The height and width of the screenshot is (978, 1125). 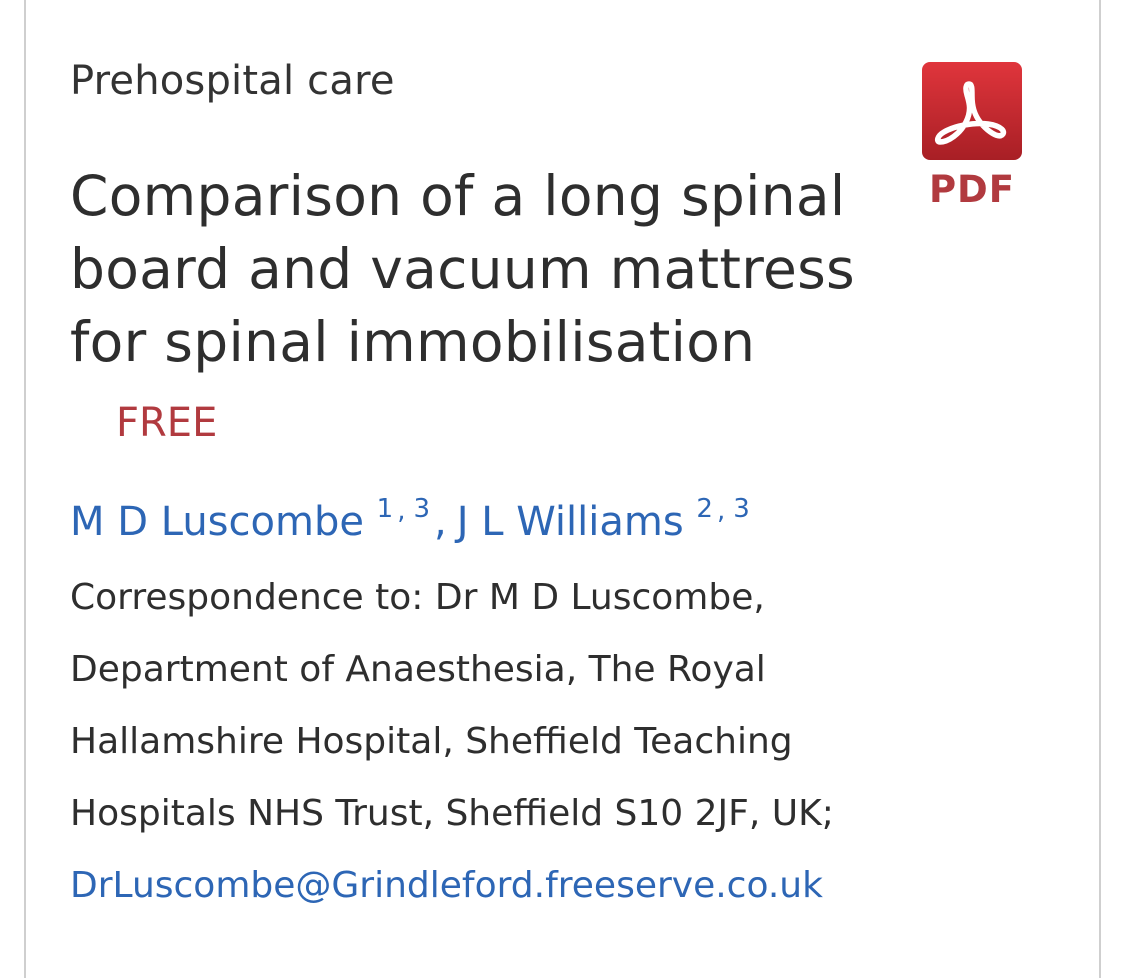 I want to click on free-access-badge: FREE, so click(x=167, y=423).